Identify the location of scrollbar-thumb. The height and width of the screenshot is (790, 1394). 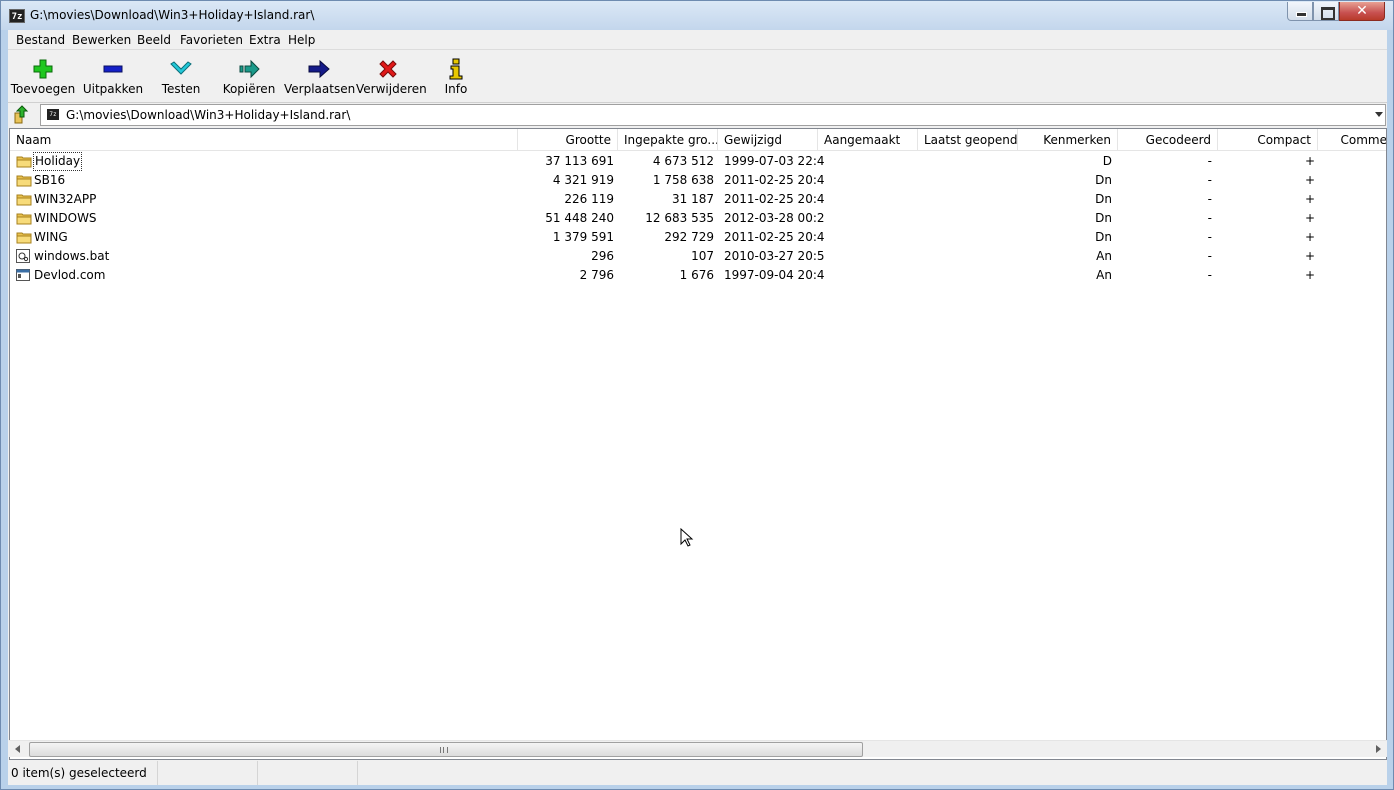
(446, 749).